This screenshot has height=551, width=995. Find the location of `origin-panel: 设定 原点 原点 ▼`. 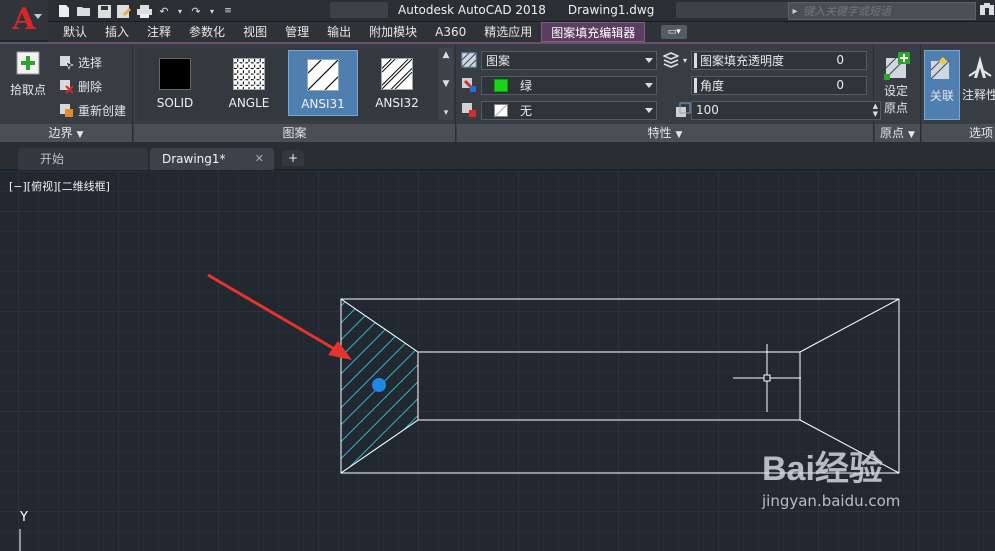

origin-panel: 设定 原点 原点 ▼ is located at coordinates (898, 93).